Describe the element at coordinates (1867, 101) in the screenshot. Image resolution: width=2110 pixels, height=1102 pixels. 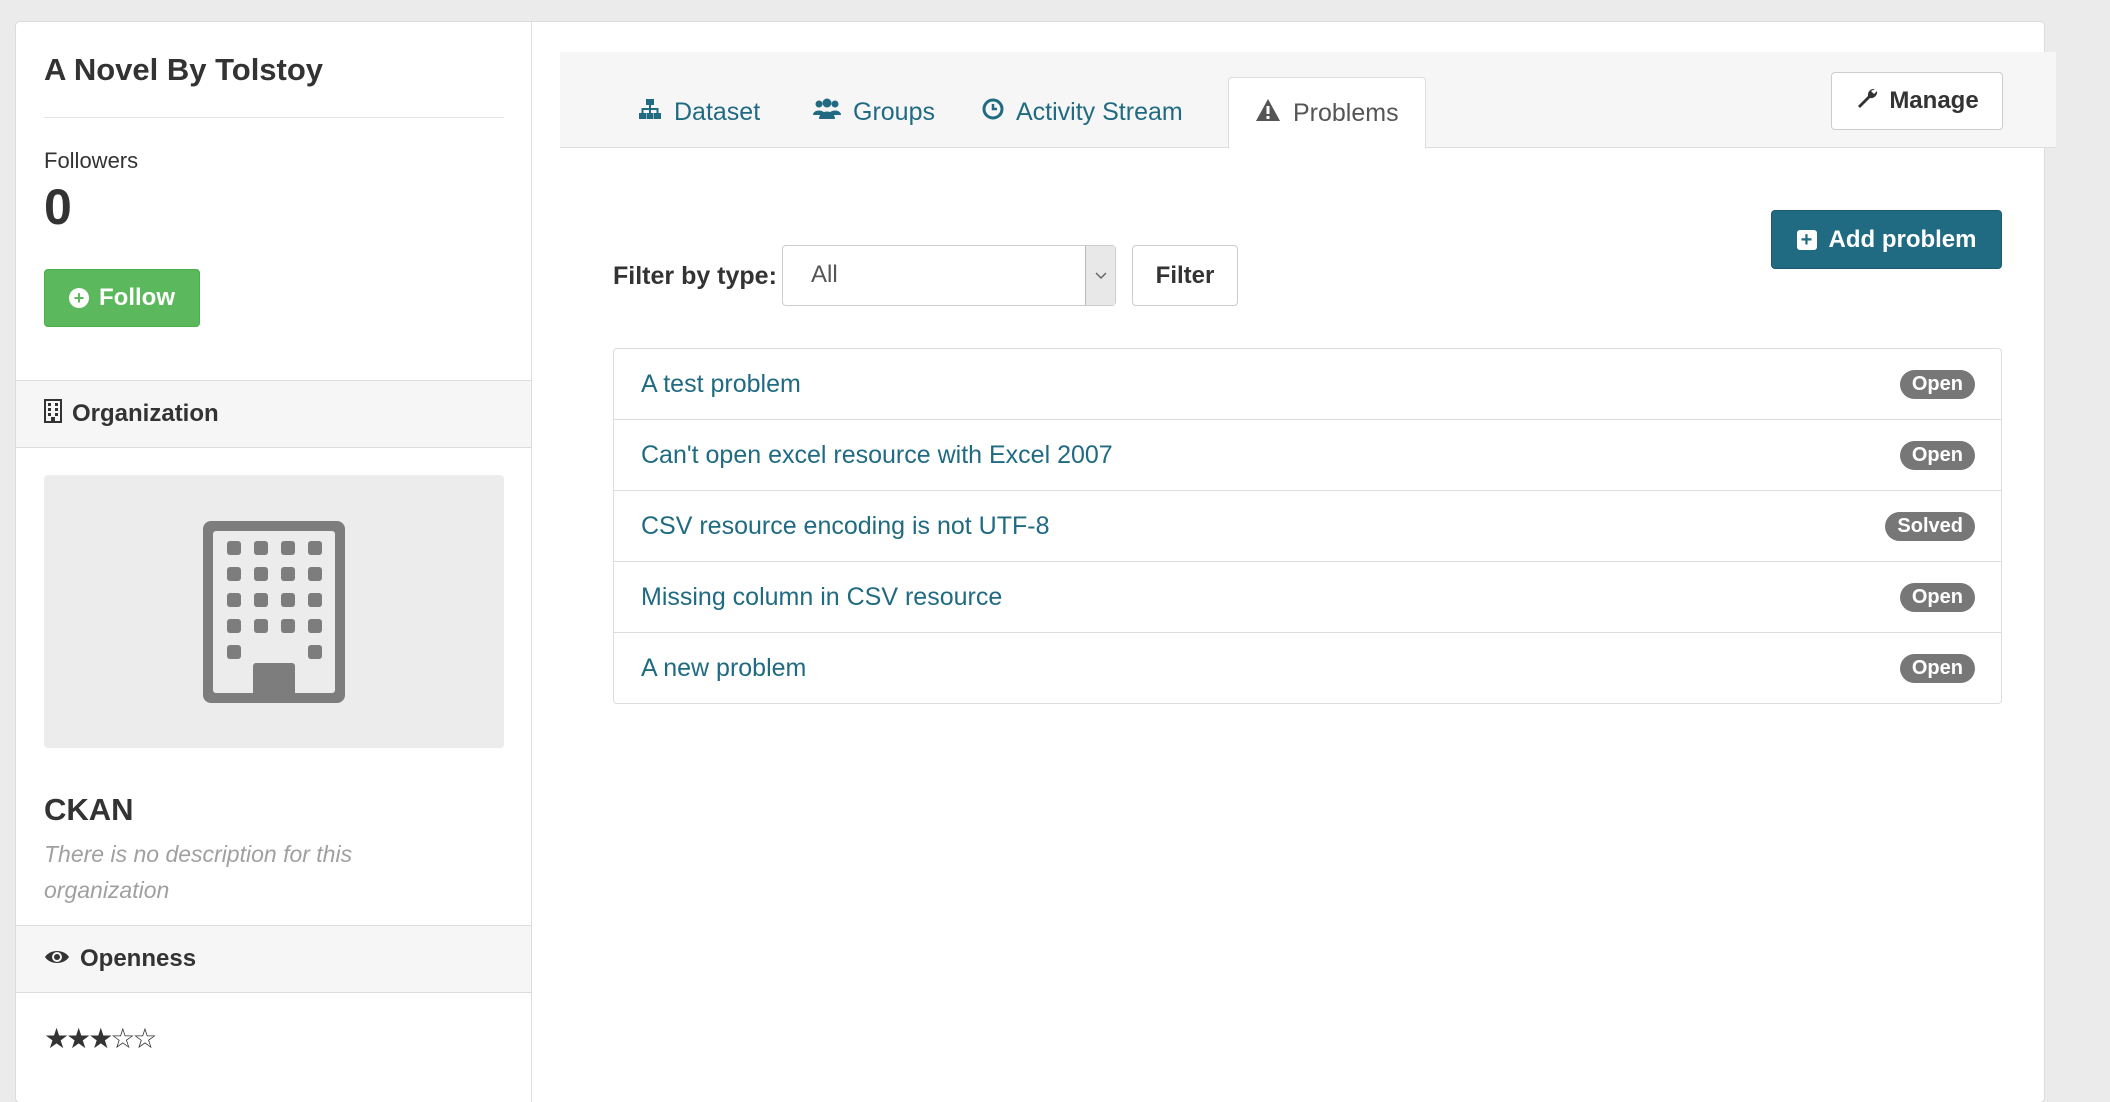
I see `wrench-icon` at that location.